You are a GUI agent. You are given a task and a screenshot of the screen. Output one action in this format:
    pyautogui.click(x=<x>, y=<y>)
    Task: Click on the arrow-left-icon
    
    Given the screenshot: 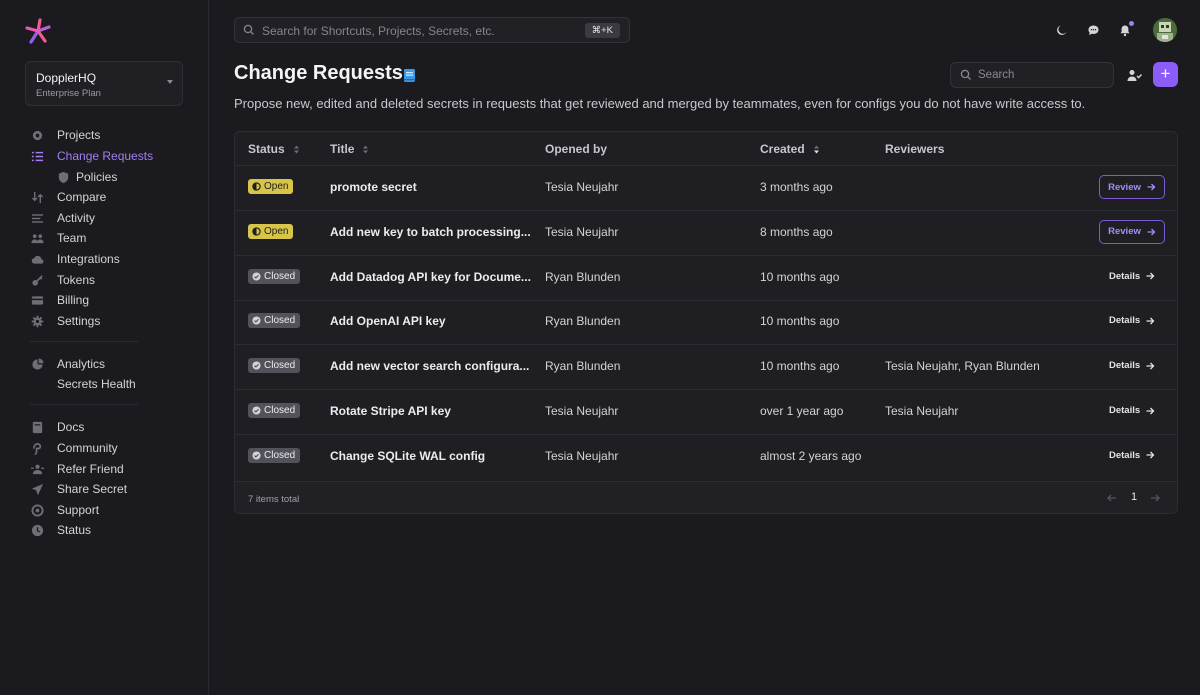 What is the action you would take?
    pyautogui.click(x=1112, y=498)
    